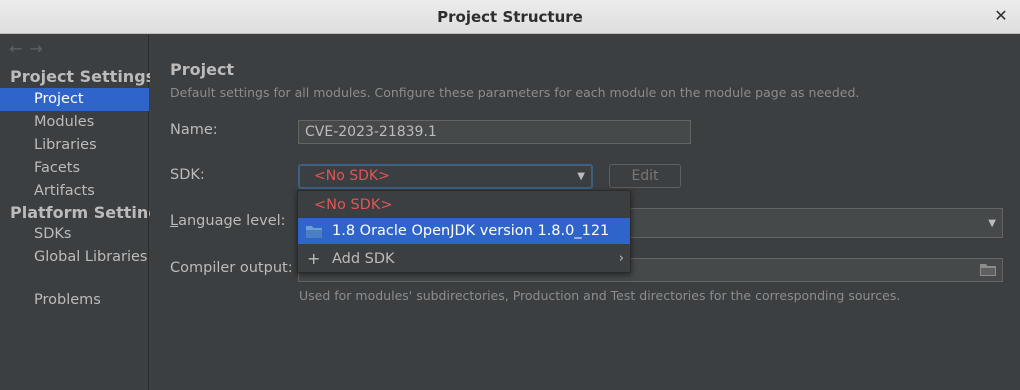  What do you see at coordinates (314, 258) in the screenshot?
I see `plus-icon: +` at bounding box center [314, 258].